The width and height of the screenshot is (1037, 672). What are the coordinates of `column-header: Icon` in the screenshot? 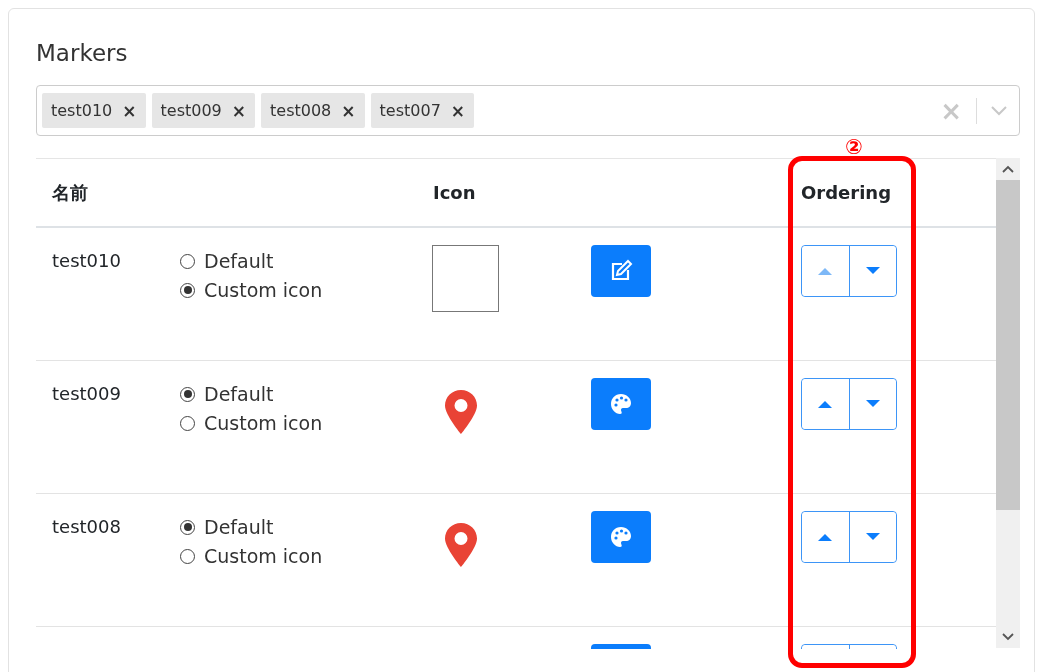 It's located at (455, 192).